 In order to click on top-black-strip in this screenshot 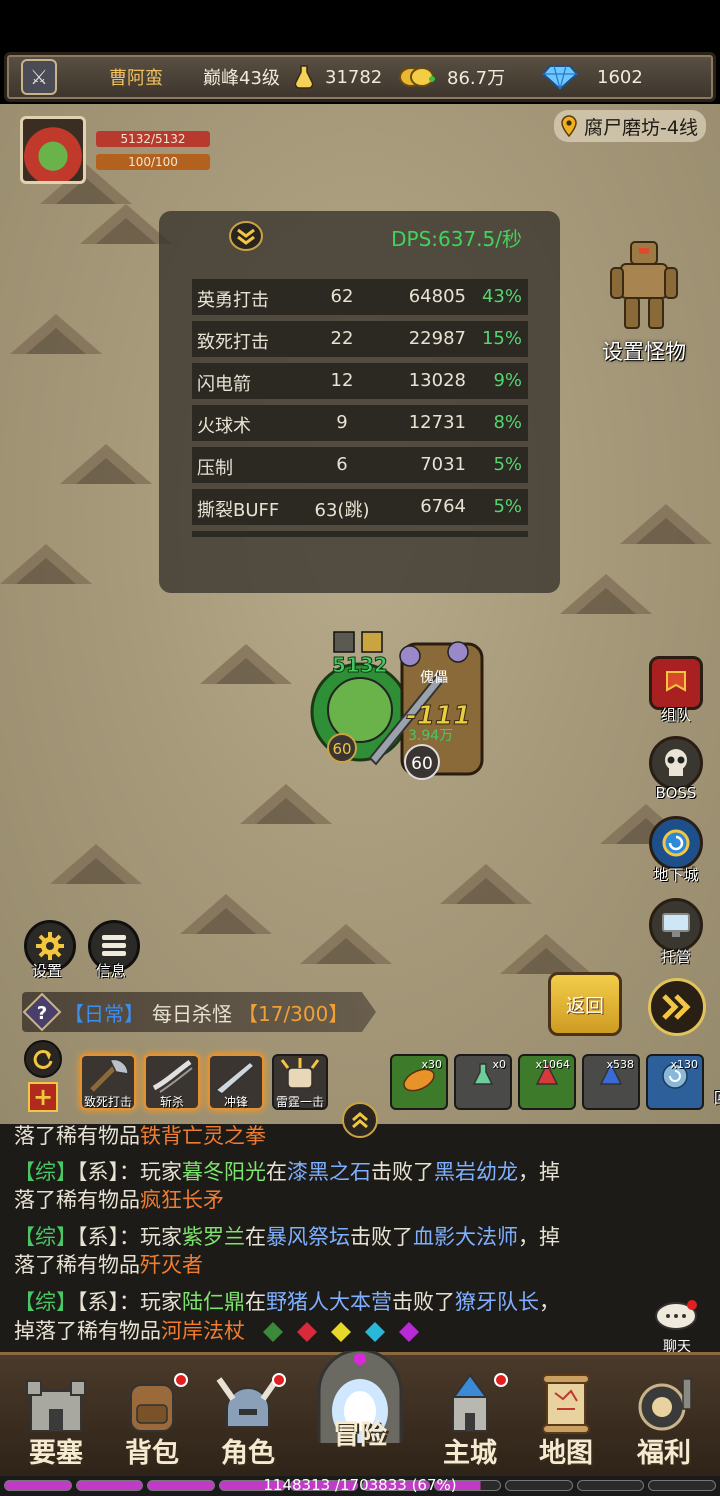, I will do `click(360, 25)`.